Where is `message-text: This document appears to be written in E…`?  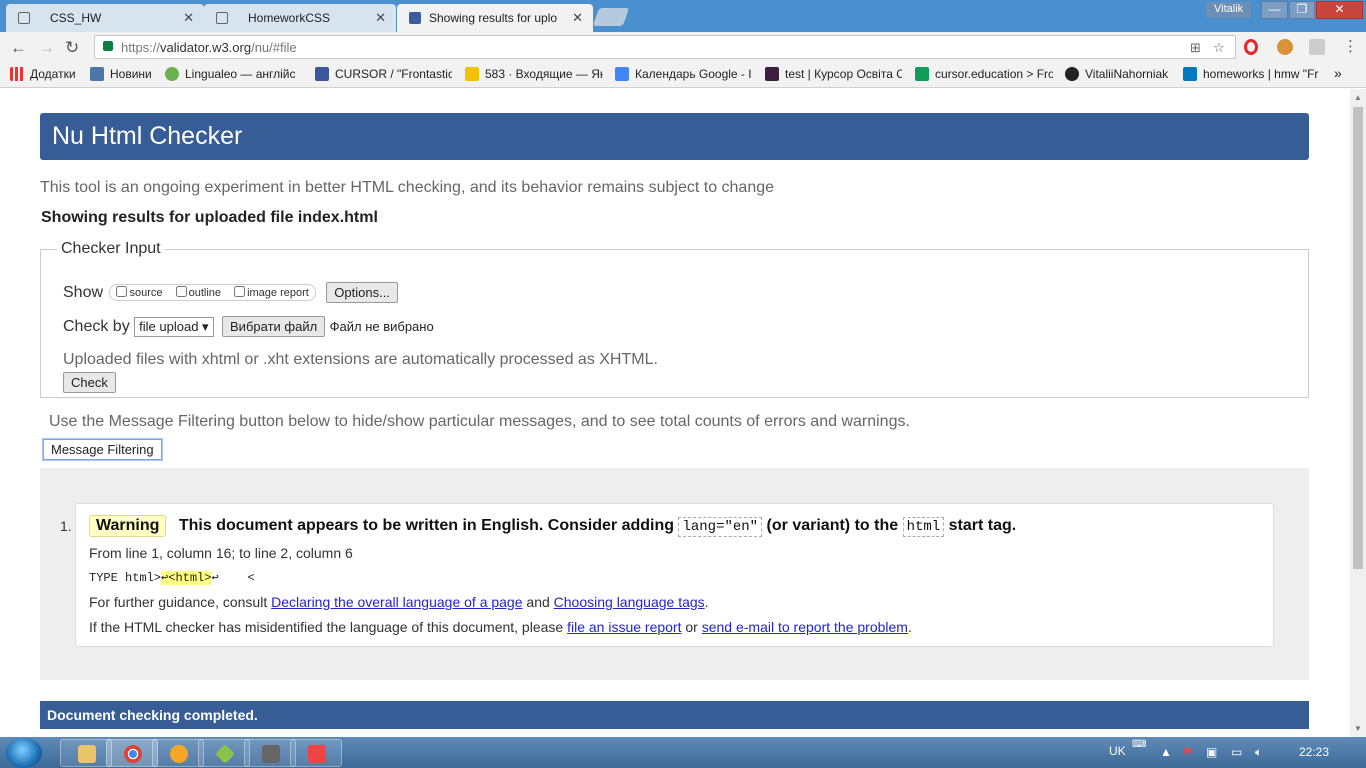
message-text: This document appears to be written in E… is located at coordinates (426, 525).